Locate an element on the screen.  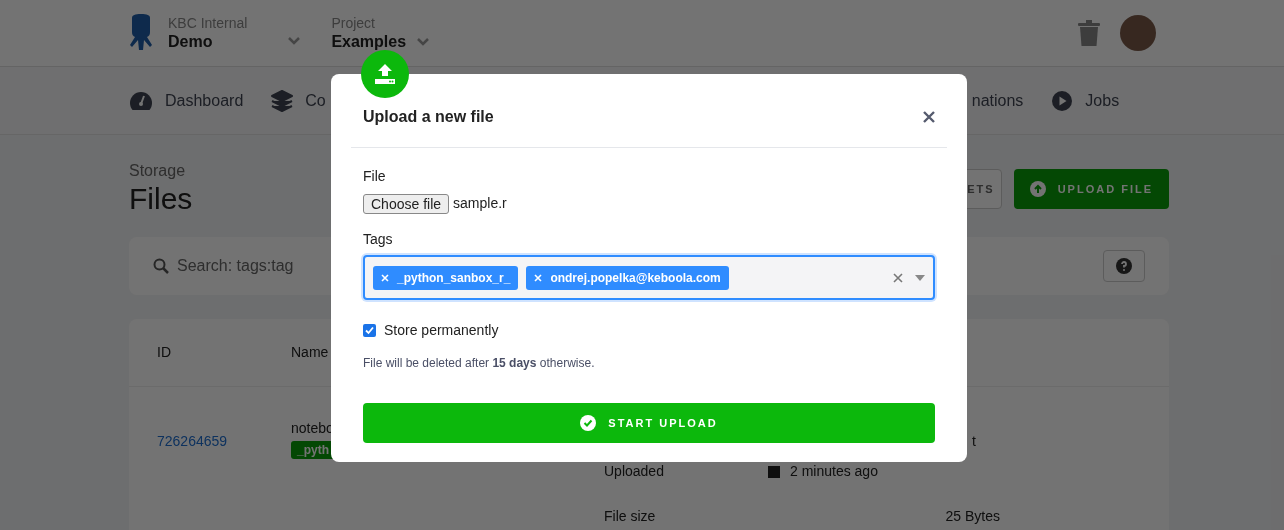
close-icon is located at coordinates (929, 116).